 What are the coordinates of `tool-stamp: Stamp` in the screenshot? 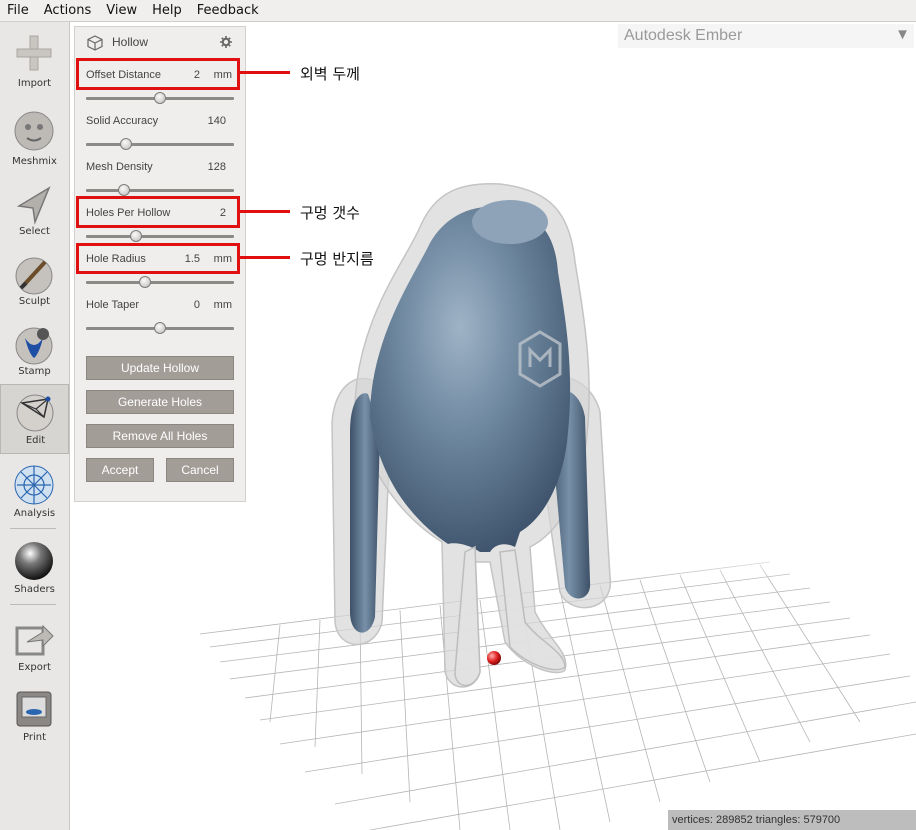 It's located at (34, 353).